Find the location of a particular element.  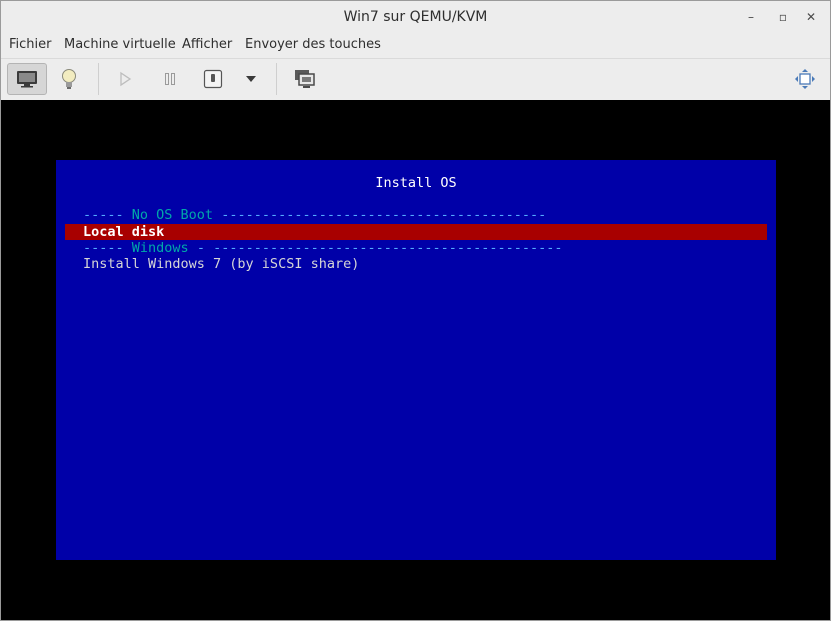

separator-label: Windows is located at coordinates (160, 248).